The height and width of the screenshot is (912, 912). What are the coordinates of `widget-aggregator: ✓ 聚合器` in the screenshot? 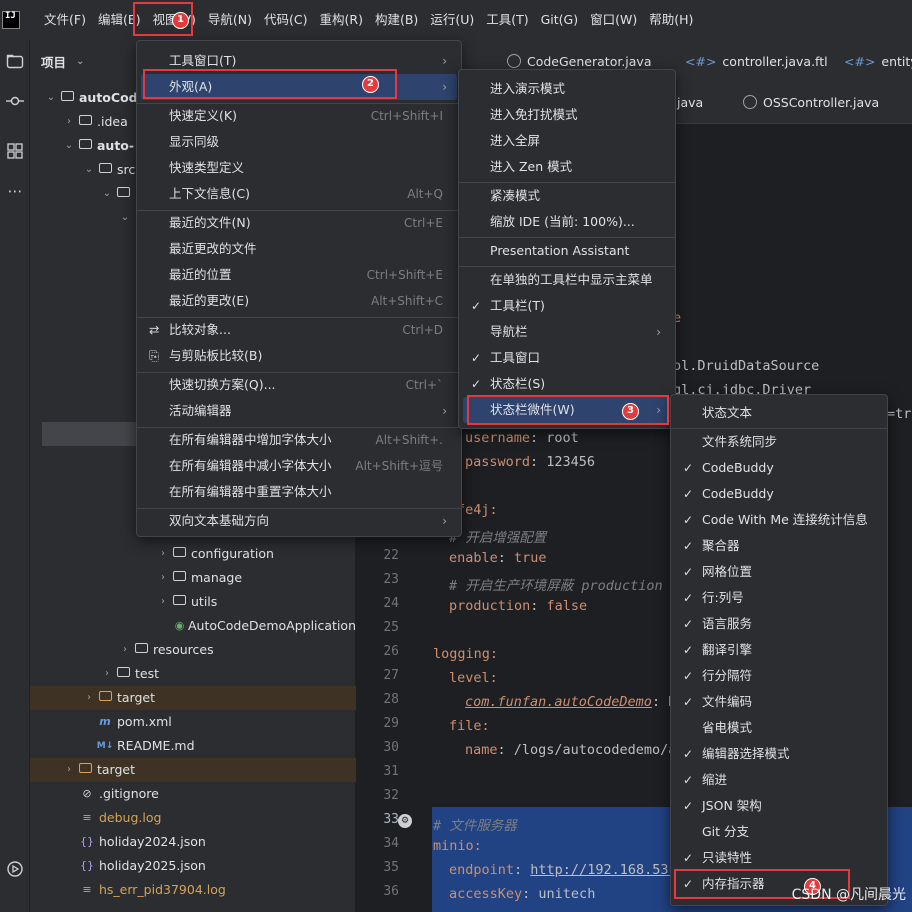 It's located at (779, 546).